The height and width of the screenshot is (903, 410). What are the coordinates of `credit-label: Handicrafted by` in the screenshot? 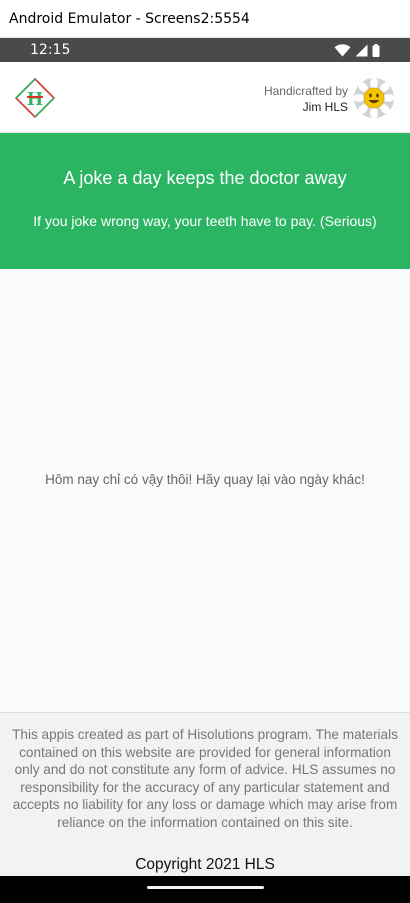 It's located at (305, 91).